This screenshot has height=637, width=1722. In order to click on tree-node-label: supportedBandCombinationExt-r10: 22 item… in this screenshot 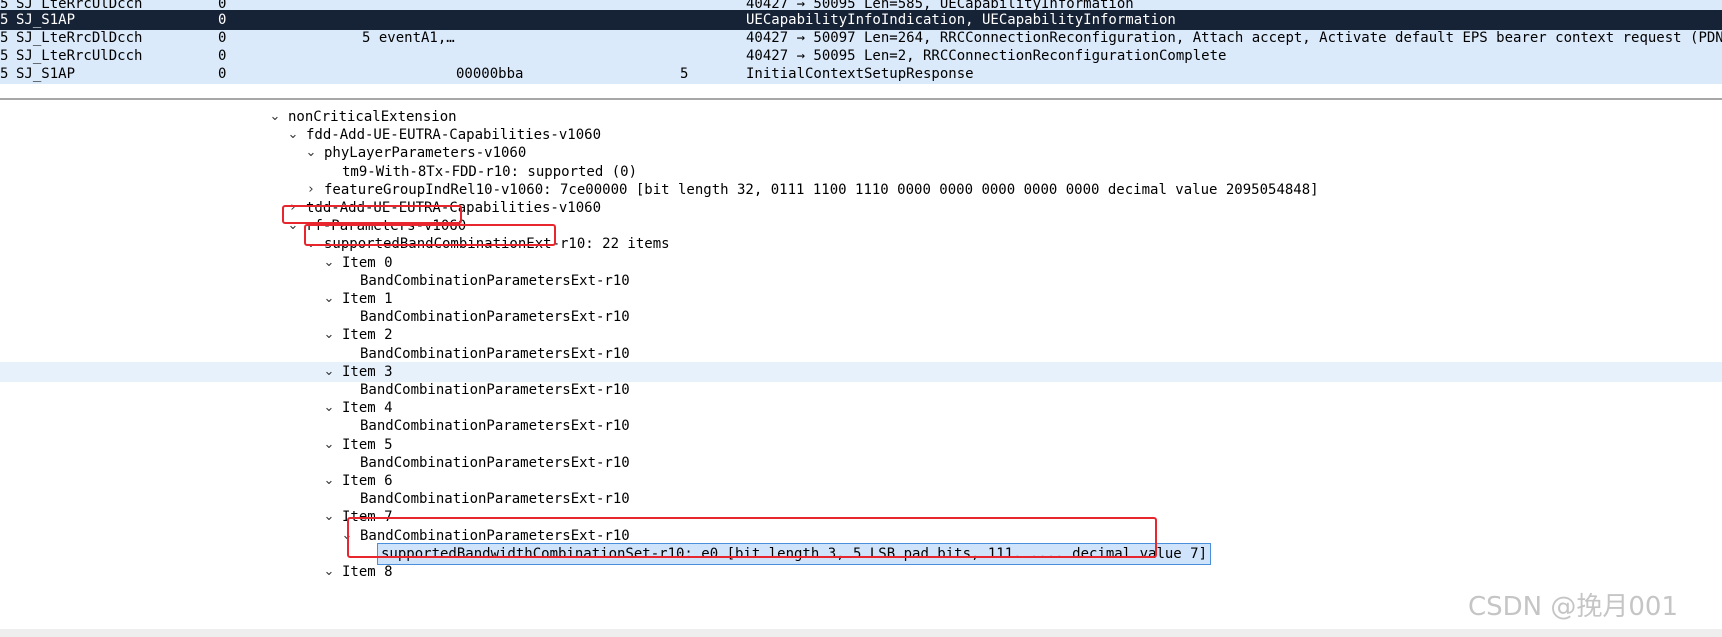, I will do `click(497, 244)`.